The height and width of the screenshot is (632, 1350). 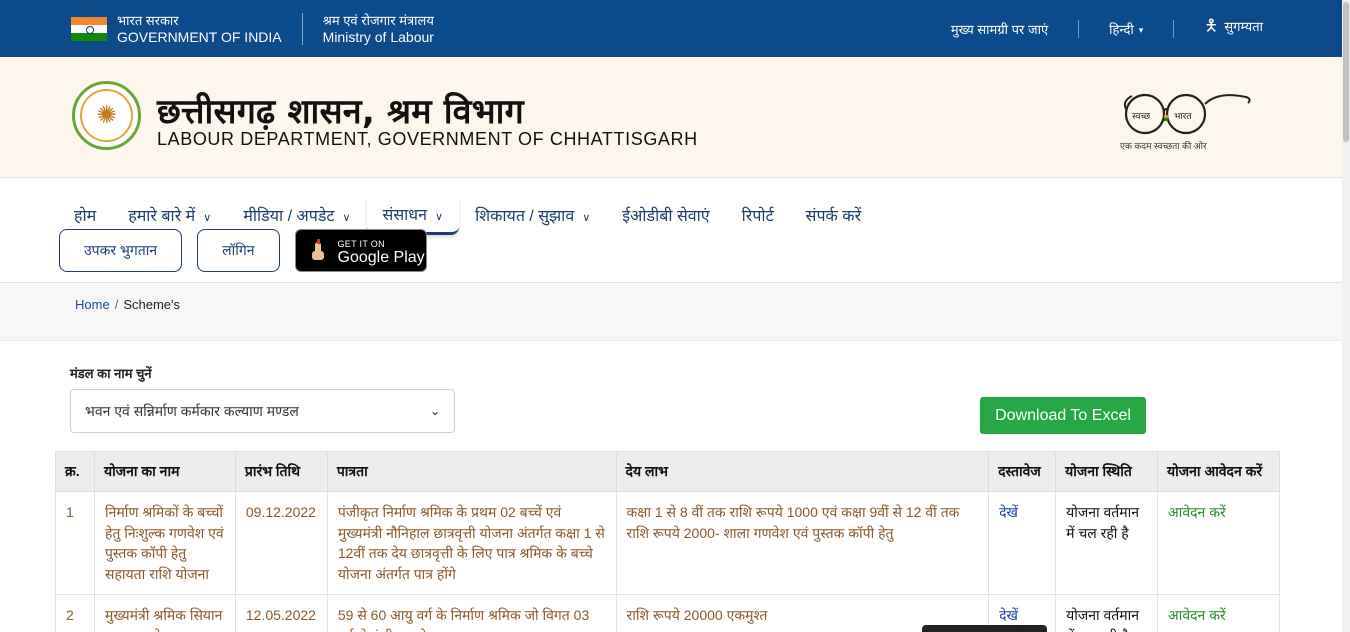 What do you see at coordinates (281, 471) in the screenshot?
I see `column-header: प्रारंभ तिथि` at bounding box center [281, 471].